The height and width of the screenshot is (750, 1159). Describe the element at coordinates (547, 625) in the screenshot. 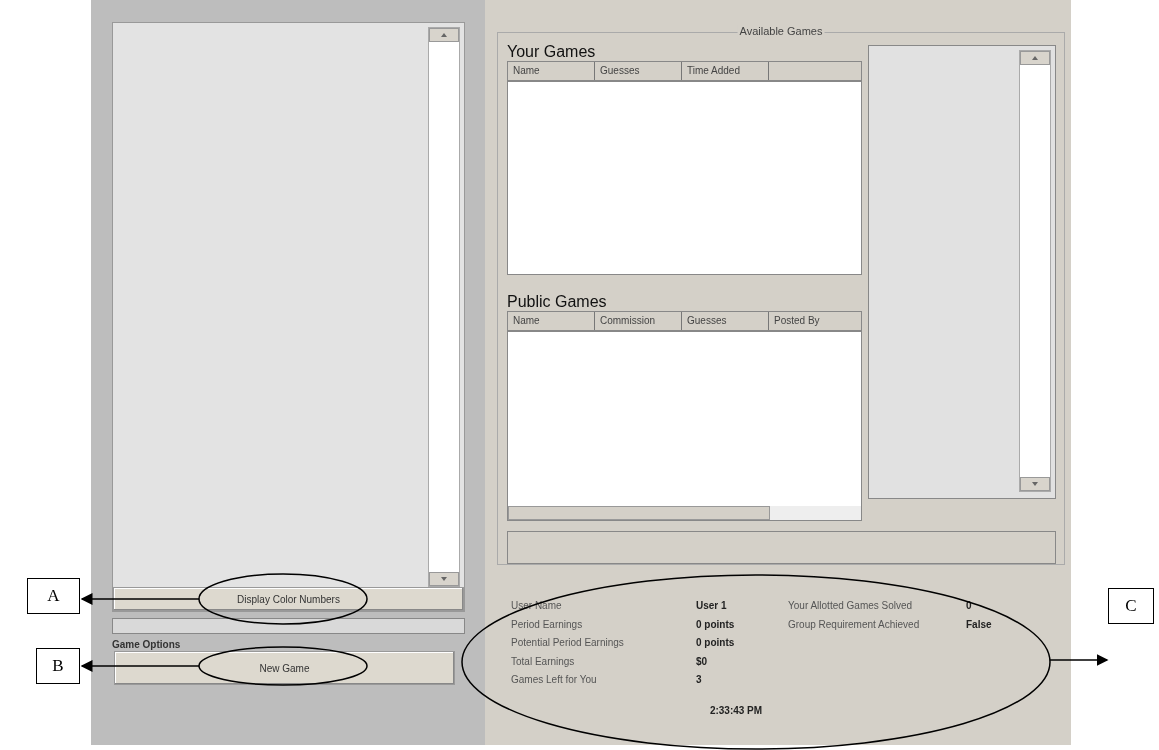

I see `status-label: Period Earnings` at that location.